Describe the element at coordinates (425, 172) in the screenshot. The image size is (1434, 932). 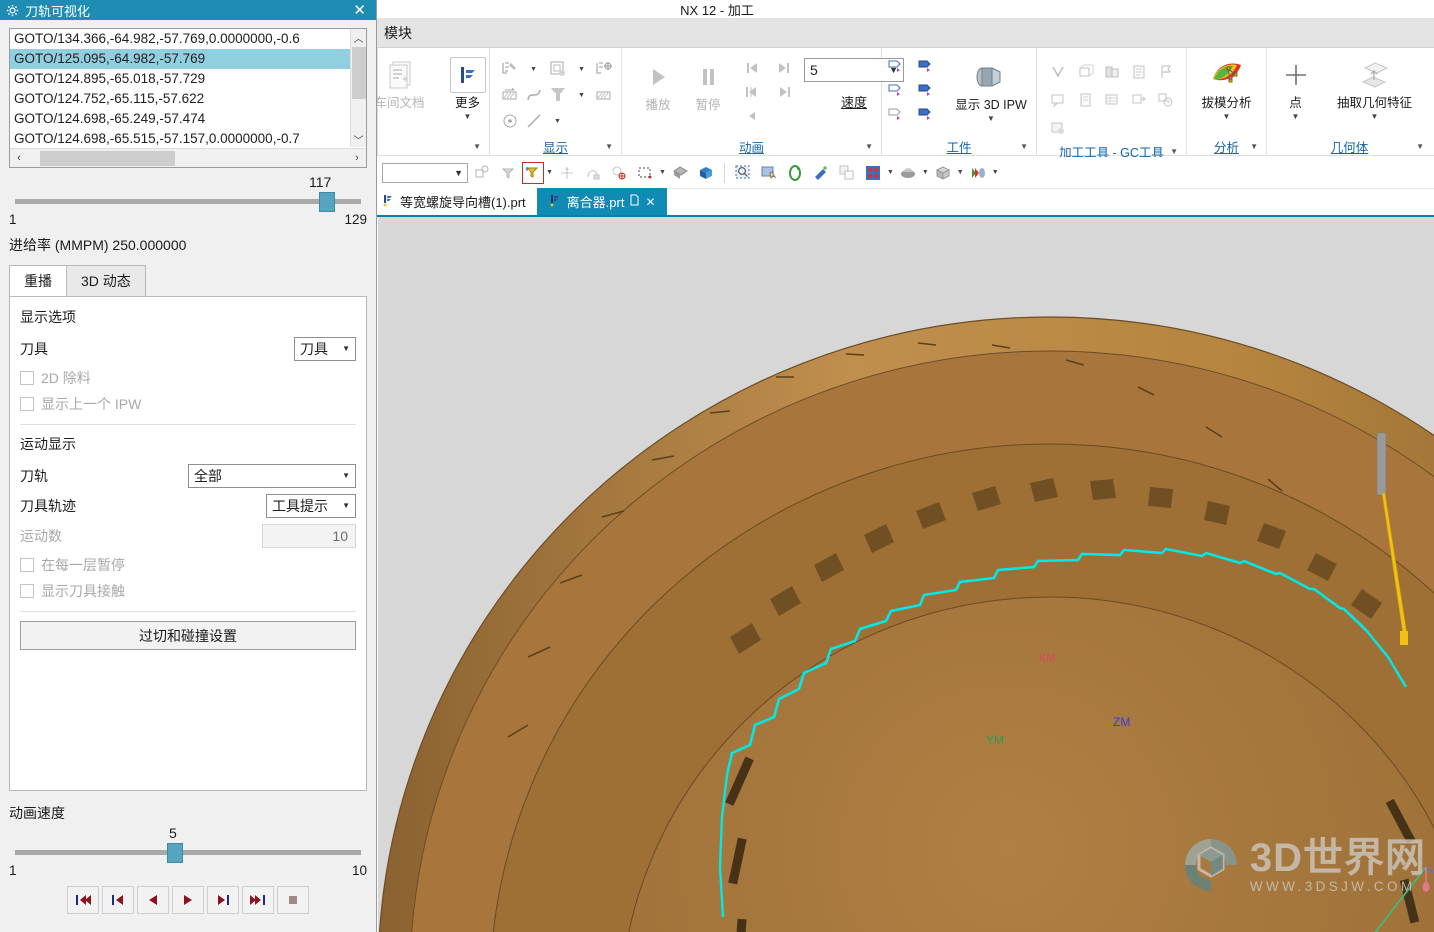
I see `selection-scope-combo: ▼` at that location.